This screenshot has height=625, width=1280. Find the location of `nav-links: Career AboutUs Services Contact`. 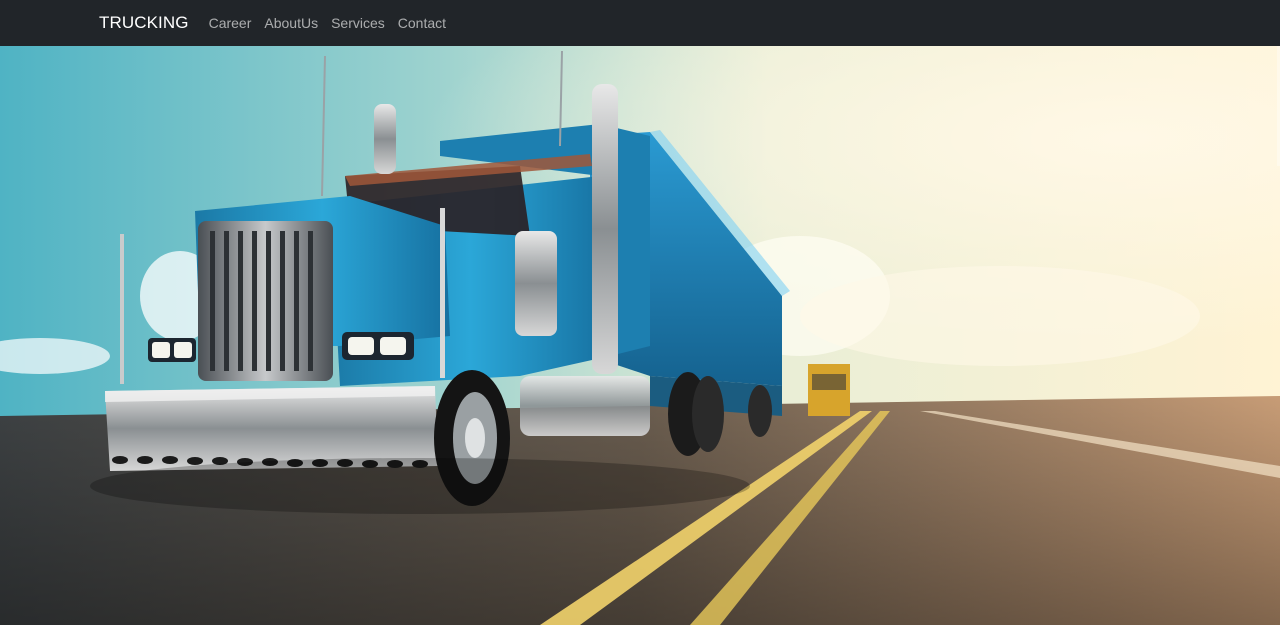

nav-links: Career AboutUs Services Contact is located at coordinates (334, 23).